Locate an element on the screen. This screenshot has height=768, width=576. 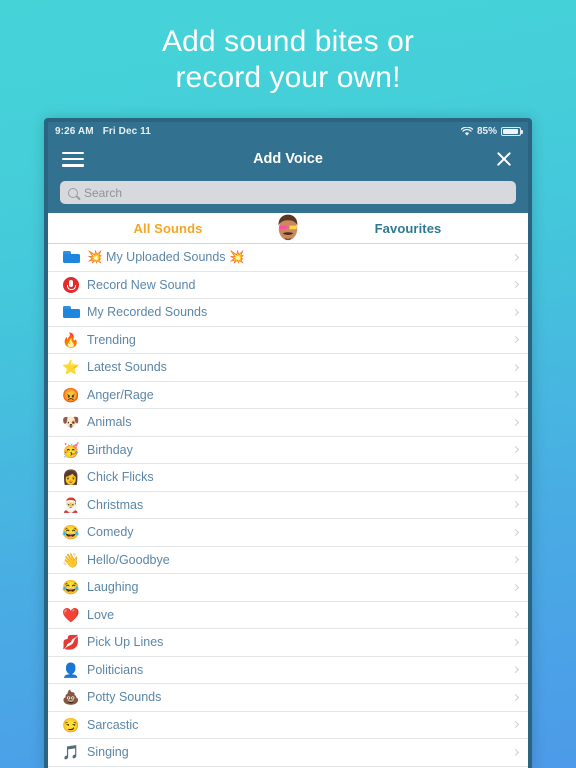
list-item: My Recorded Sounds is located at coordinates (288, 313).